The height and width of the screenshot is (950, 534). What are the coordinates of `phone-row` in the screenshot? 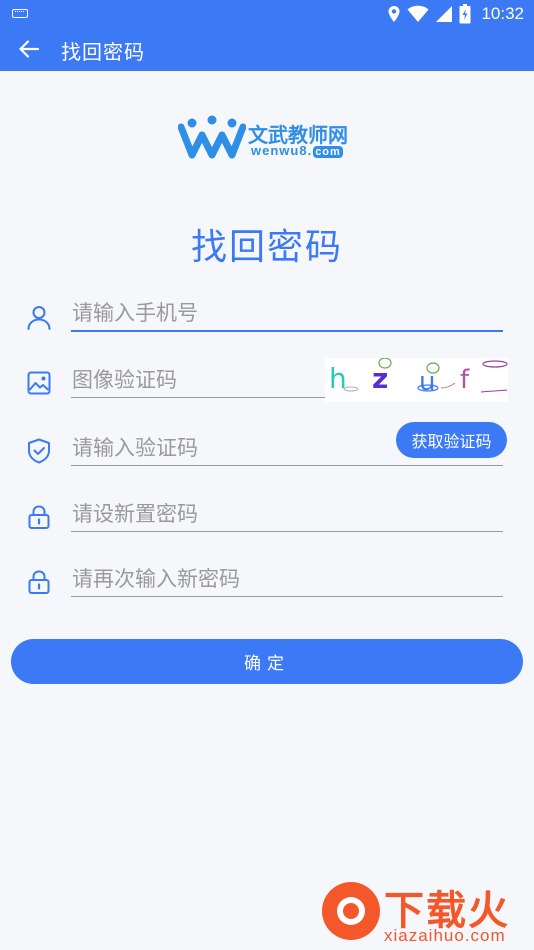 It's located at (267, 317).